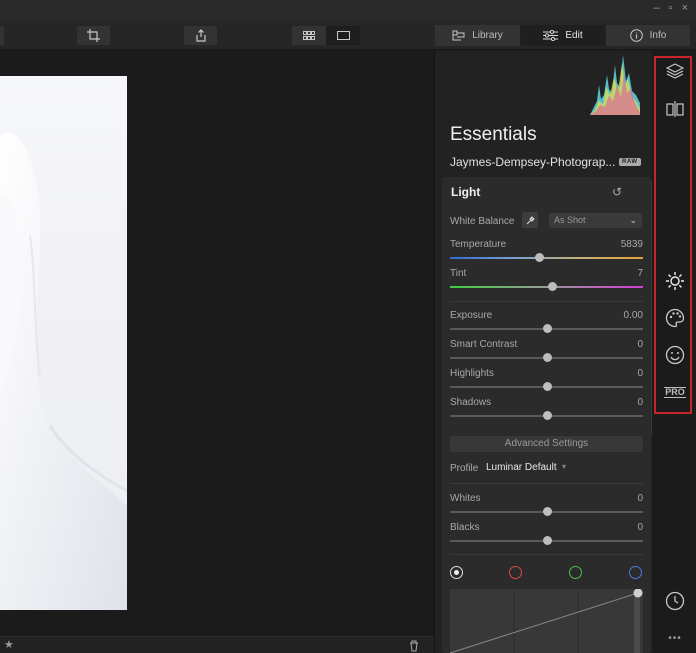  What do you see at coordinates (456, 572) in the screenshot?
I see `channel-rgb-button` at bounding box center [456, 572].